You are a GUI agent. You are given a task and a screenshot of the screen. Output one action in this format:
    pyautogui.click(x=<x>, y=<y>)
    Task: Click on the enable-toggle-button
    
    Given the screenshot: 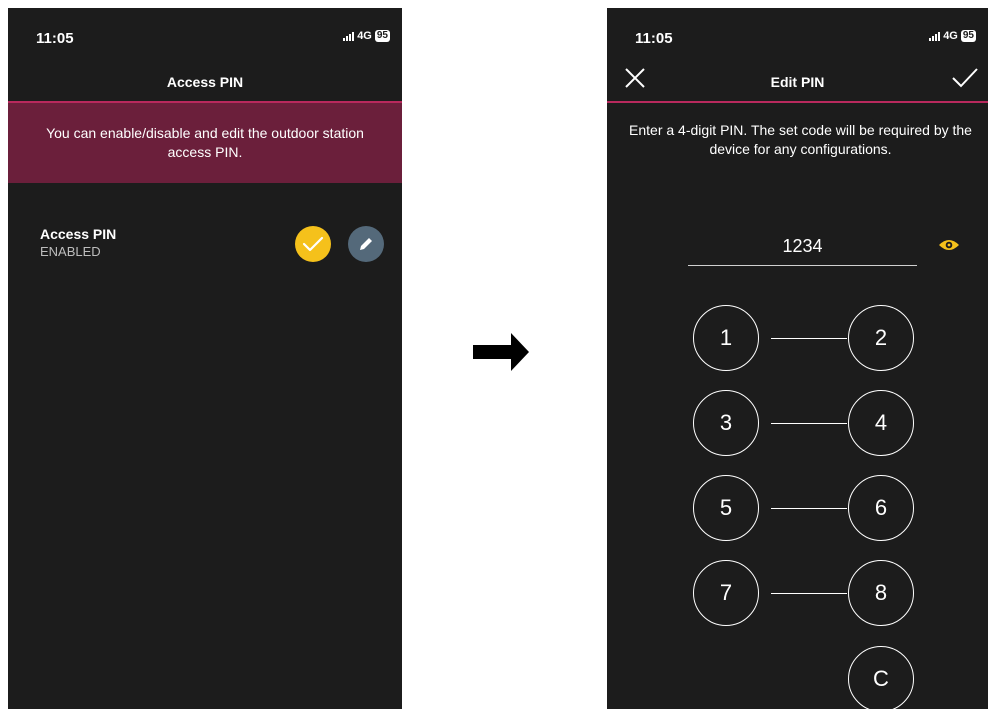 What is the action you would take?
    pyautogui.click(x=313, y=244)
    